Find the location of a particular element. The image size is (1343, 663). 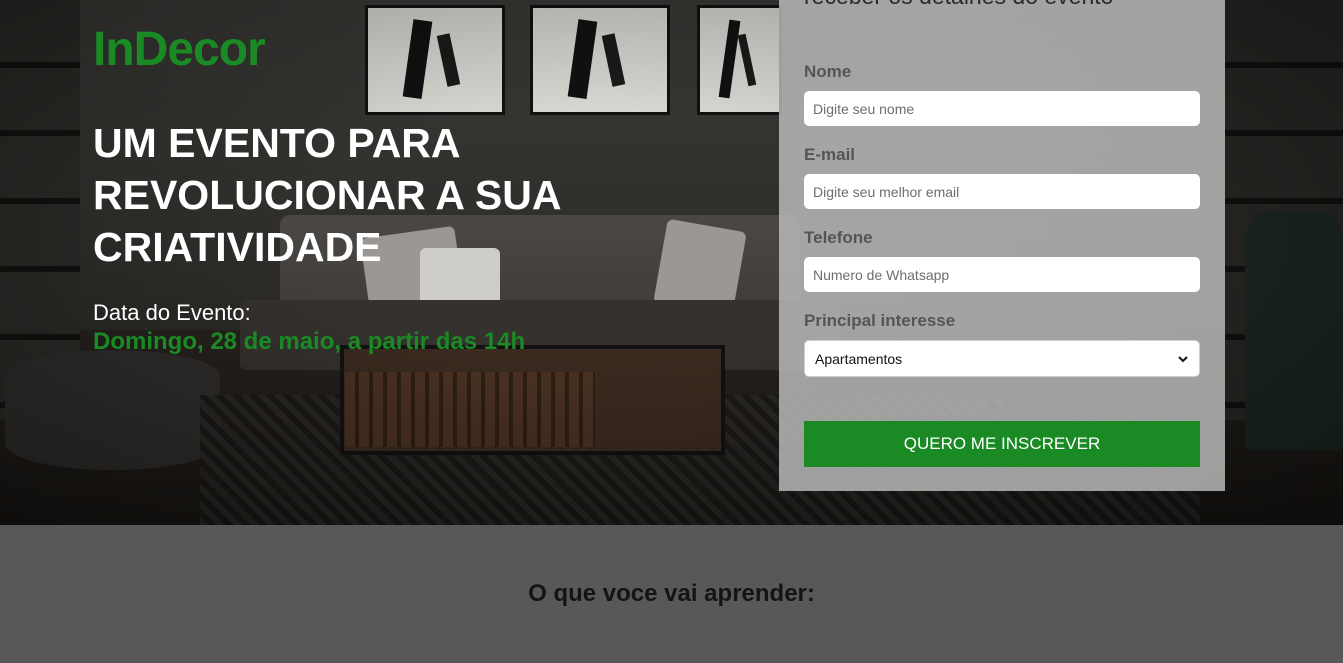

chevron-down-icon is located at coordinates (1183, 358).